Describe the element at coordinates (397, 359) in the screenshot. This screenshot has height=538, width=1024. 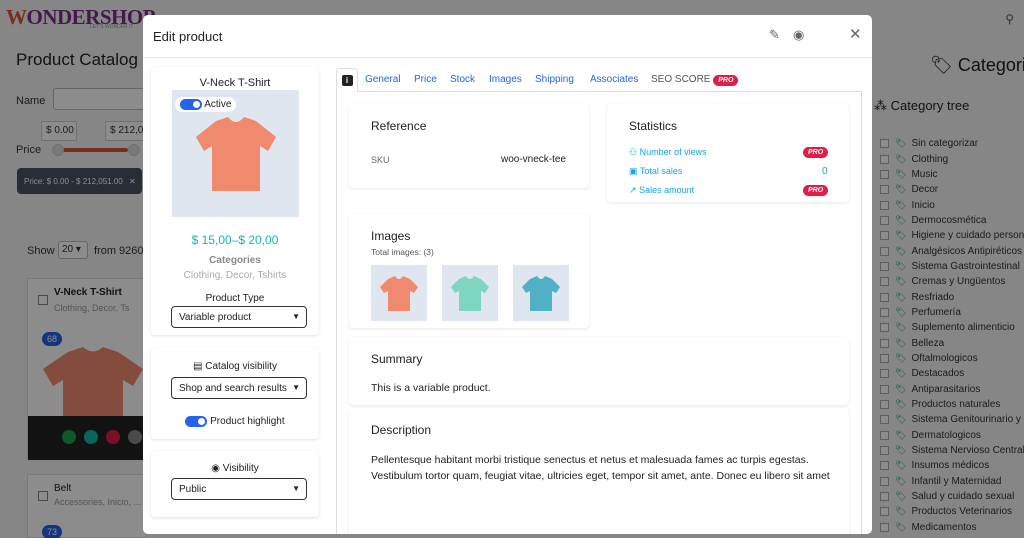
I see `summary-title: Summary` at that location.